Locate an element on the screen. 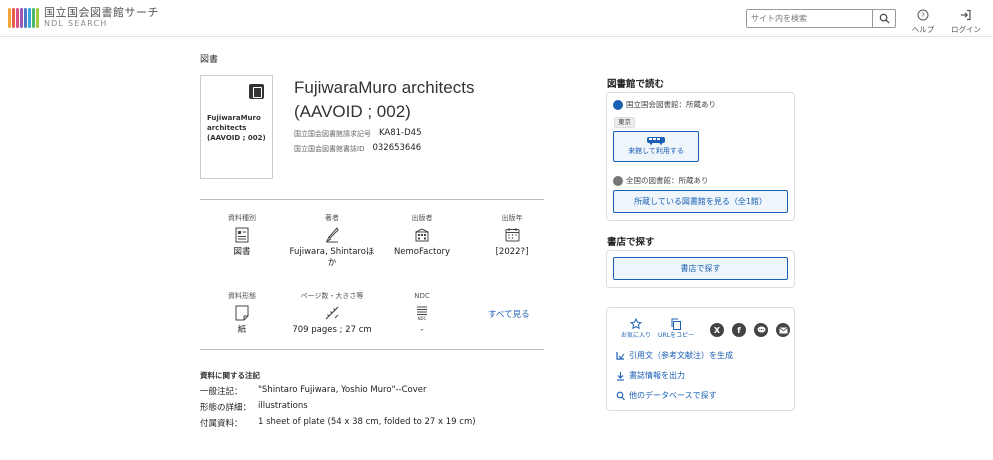 The height and width of the screenshot is (460, 993). copy-url-button: URLをコピー is located at coordinates (676, 329).